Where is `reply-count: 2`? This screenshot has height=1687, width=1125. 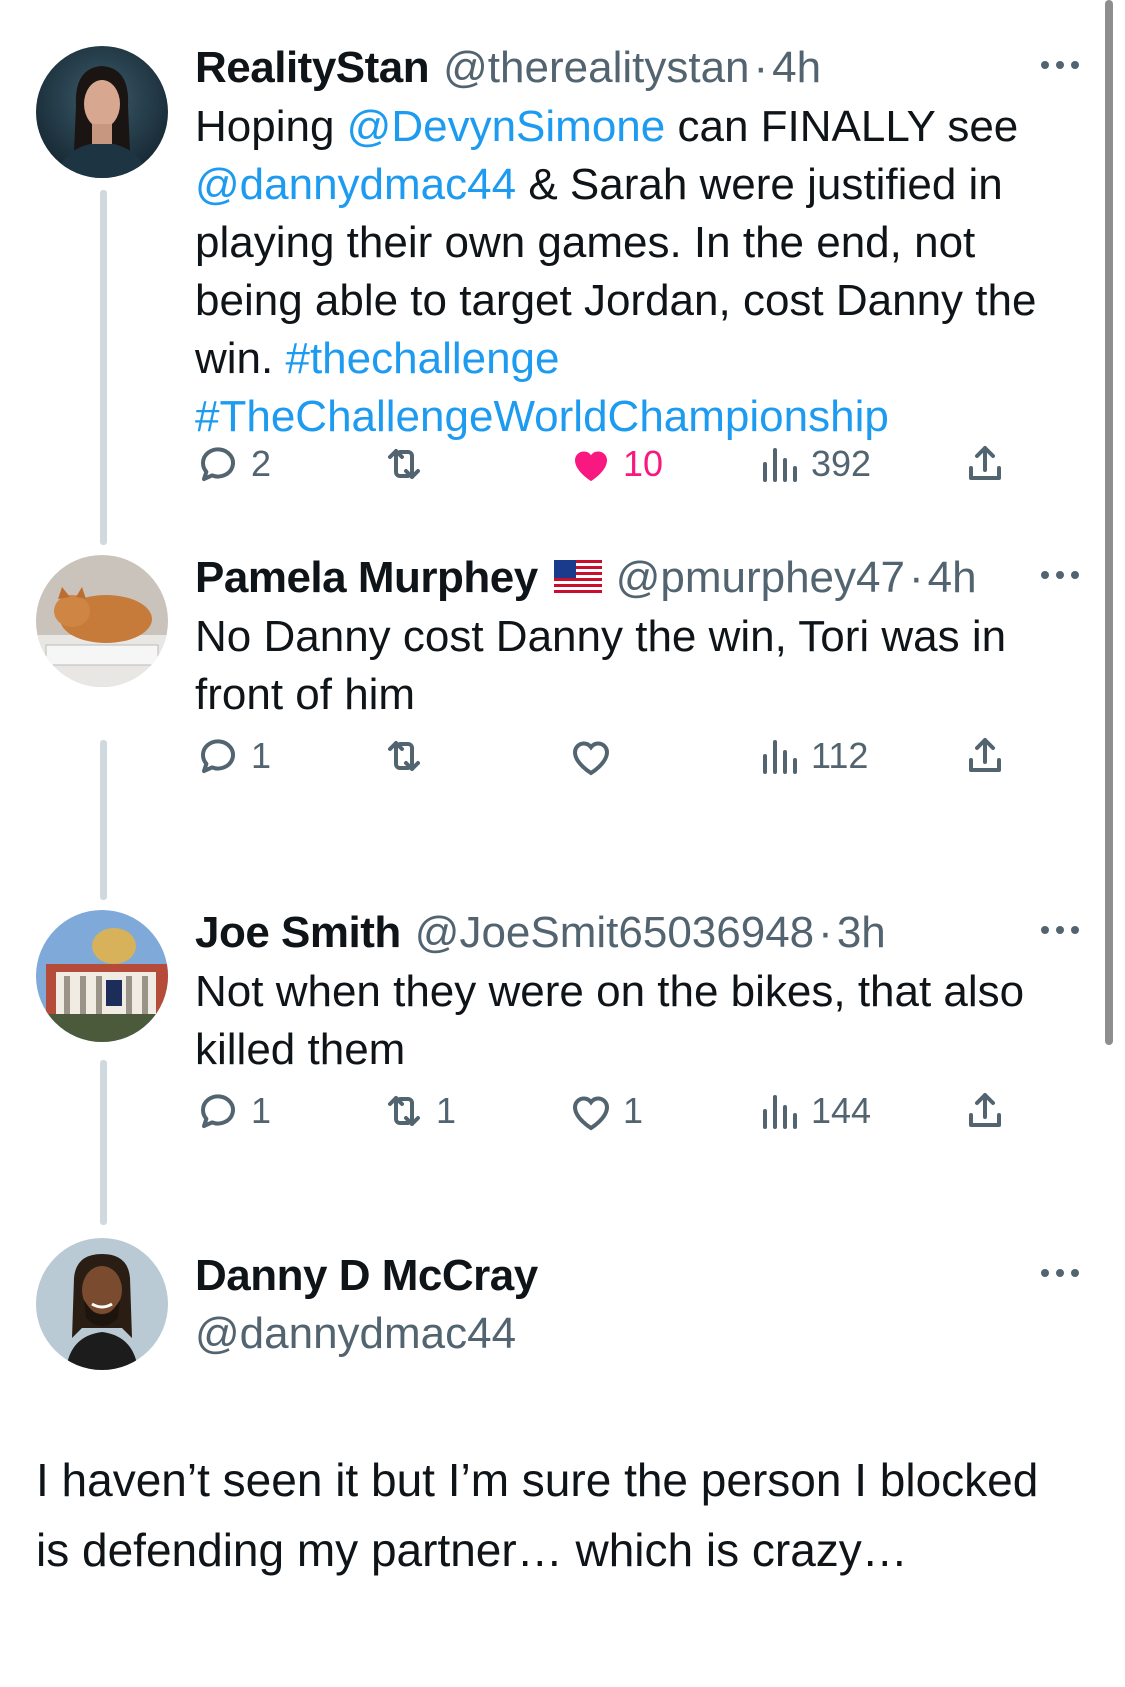
reply-count: 2 is located at coordinates (261, 463).